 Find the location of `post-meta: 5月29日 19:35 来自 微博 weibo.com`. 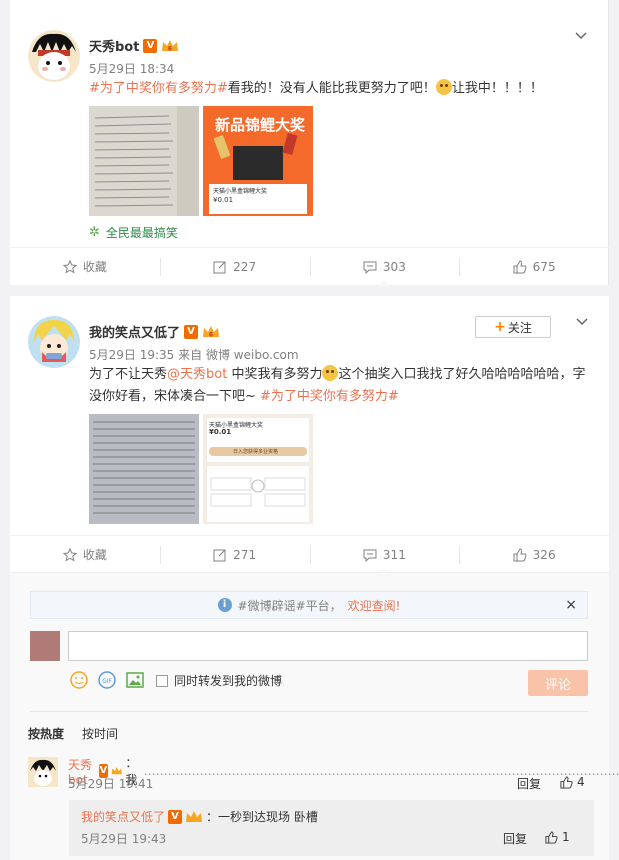

post-meta: 5月29日 19:35 来自 微博 weibo.com is located at coordinates (194, 355).